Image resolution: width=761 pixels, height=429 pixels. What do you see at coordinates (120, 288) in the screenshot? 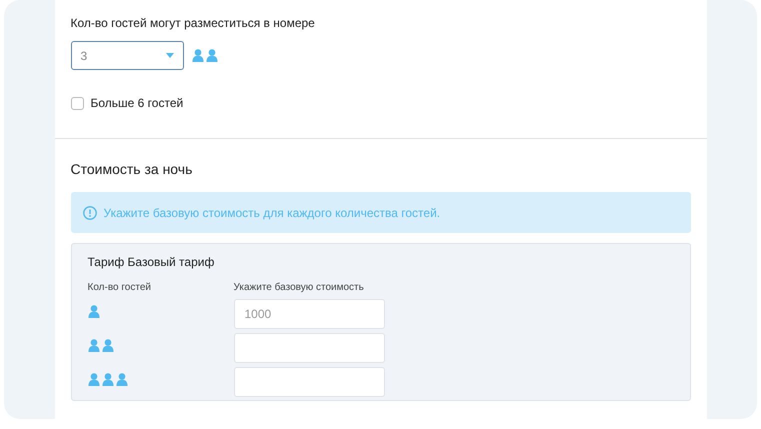
I see `column-header: Кол-во гостей` at bounding box center [120, 288].